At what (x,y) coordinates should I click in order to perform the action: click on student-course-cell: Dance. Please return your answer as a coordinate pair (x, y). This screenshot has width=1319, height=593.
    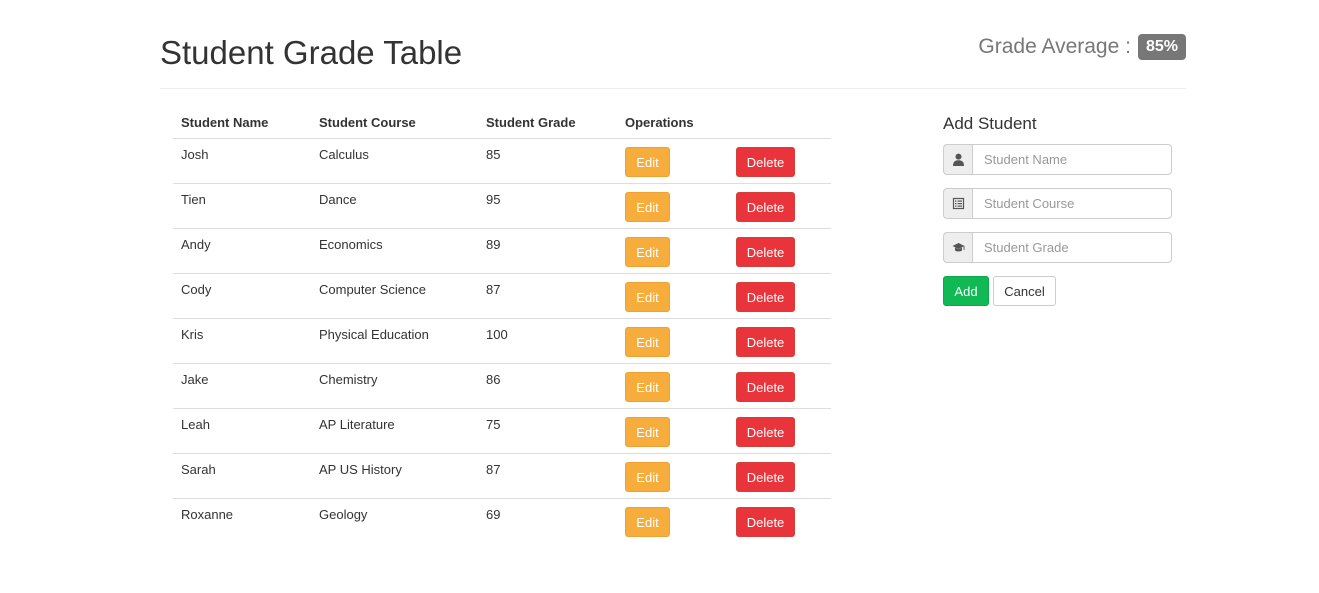
    Looking at the image, I should click on (394, 206).